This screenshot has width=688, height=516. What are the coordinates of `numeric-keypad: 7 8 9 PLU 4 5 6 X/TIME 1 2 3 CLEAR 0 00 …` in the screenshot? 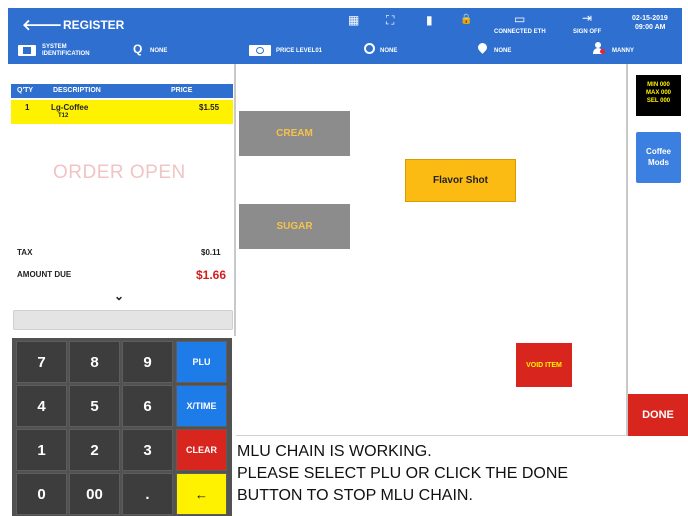 It's located at (122, 427).